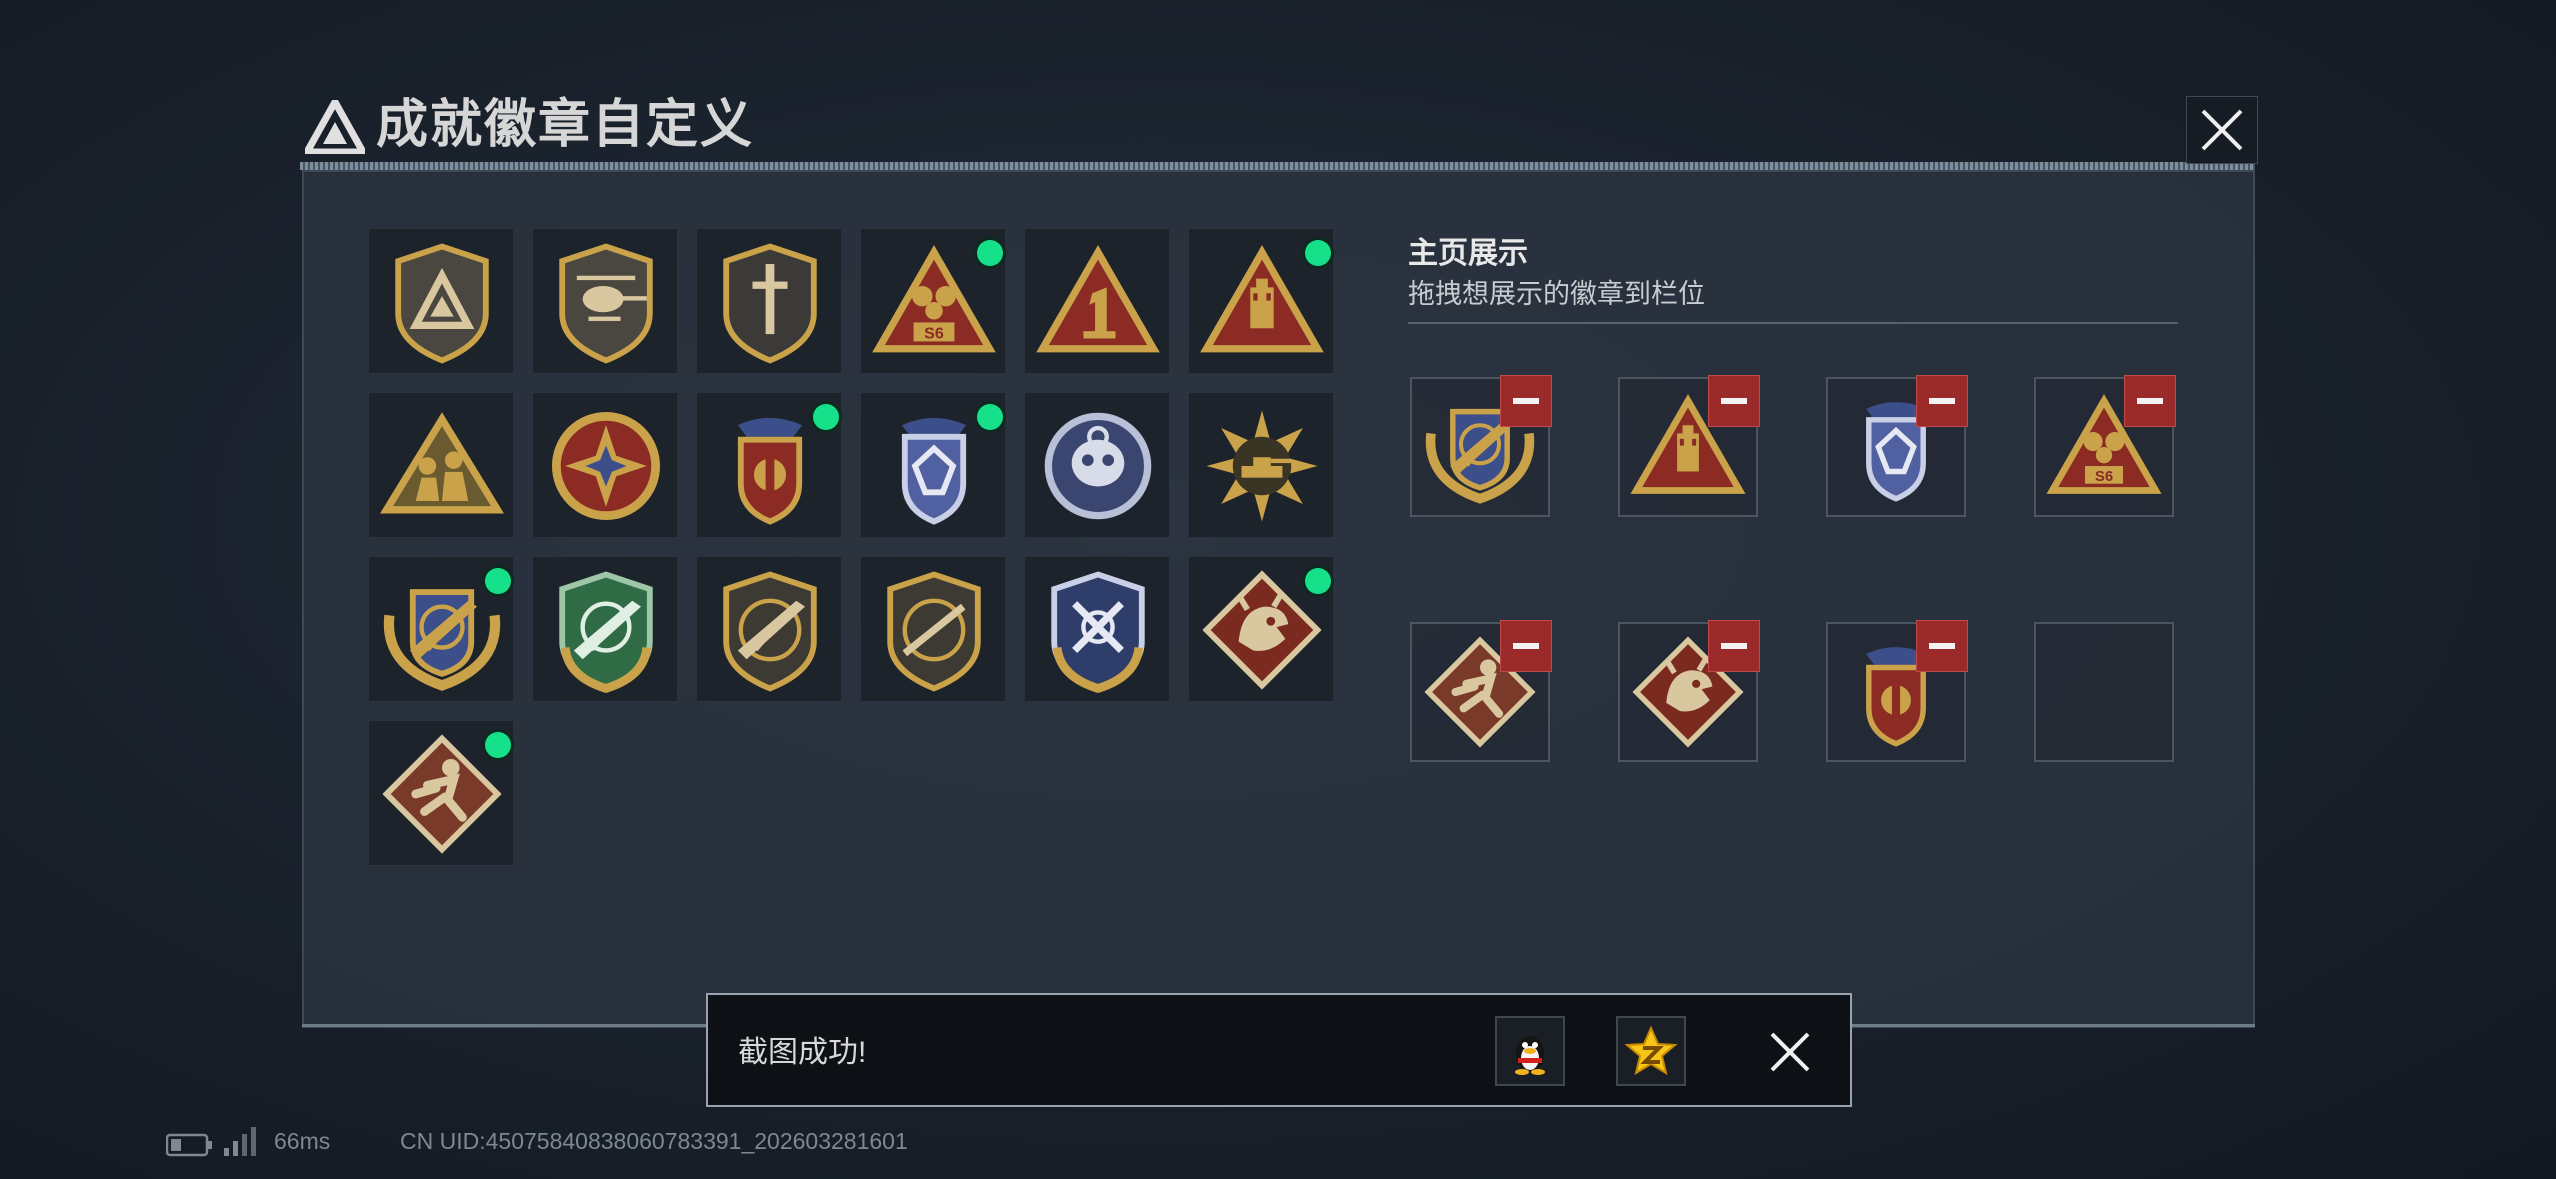 The height and width of the screenshot is (1179, 2556). I want to click on title-divider, so click(1277, 166).